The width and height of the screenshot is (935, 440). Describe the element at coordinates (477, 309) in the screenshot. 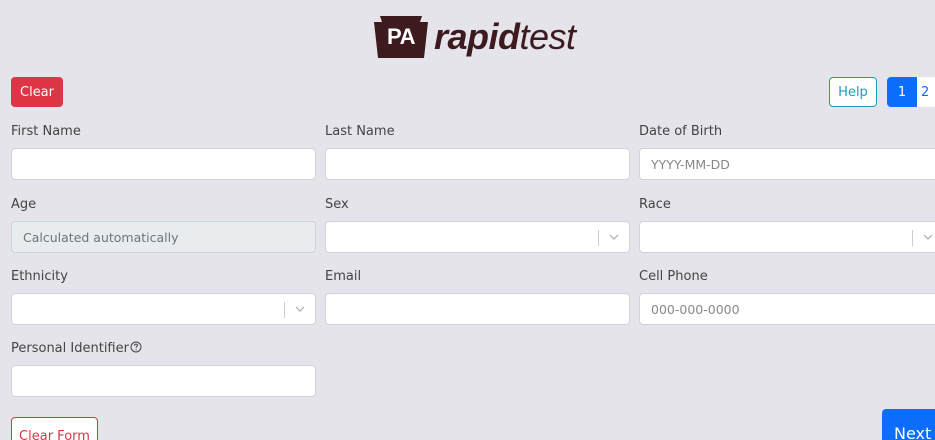

I see `email-input` at that location.